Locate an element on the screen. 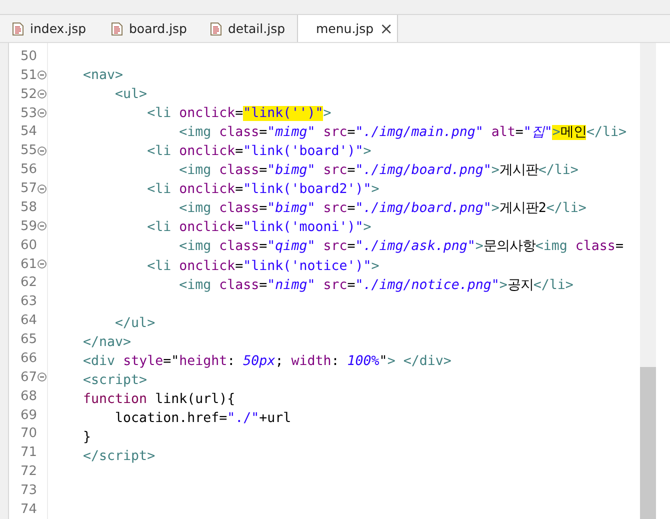 This screenshot has height=519, width=670. code-line: <img class="mimg" src="./img/main.png" alt="집">메인</li> is located at coordinates (403, 133).